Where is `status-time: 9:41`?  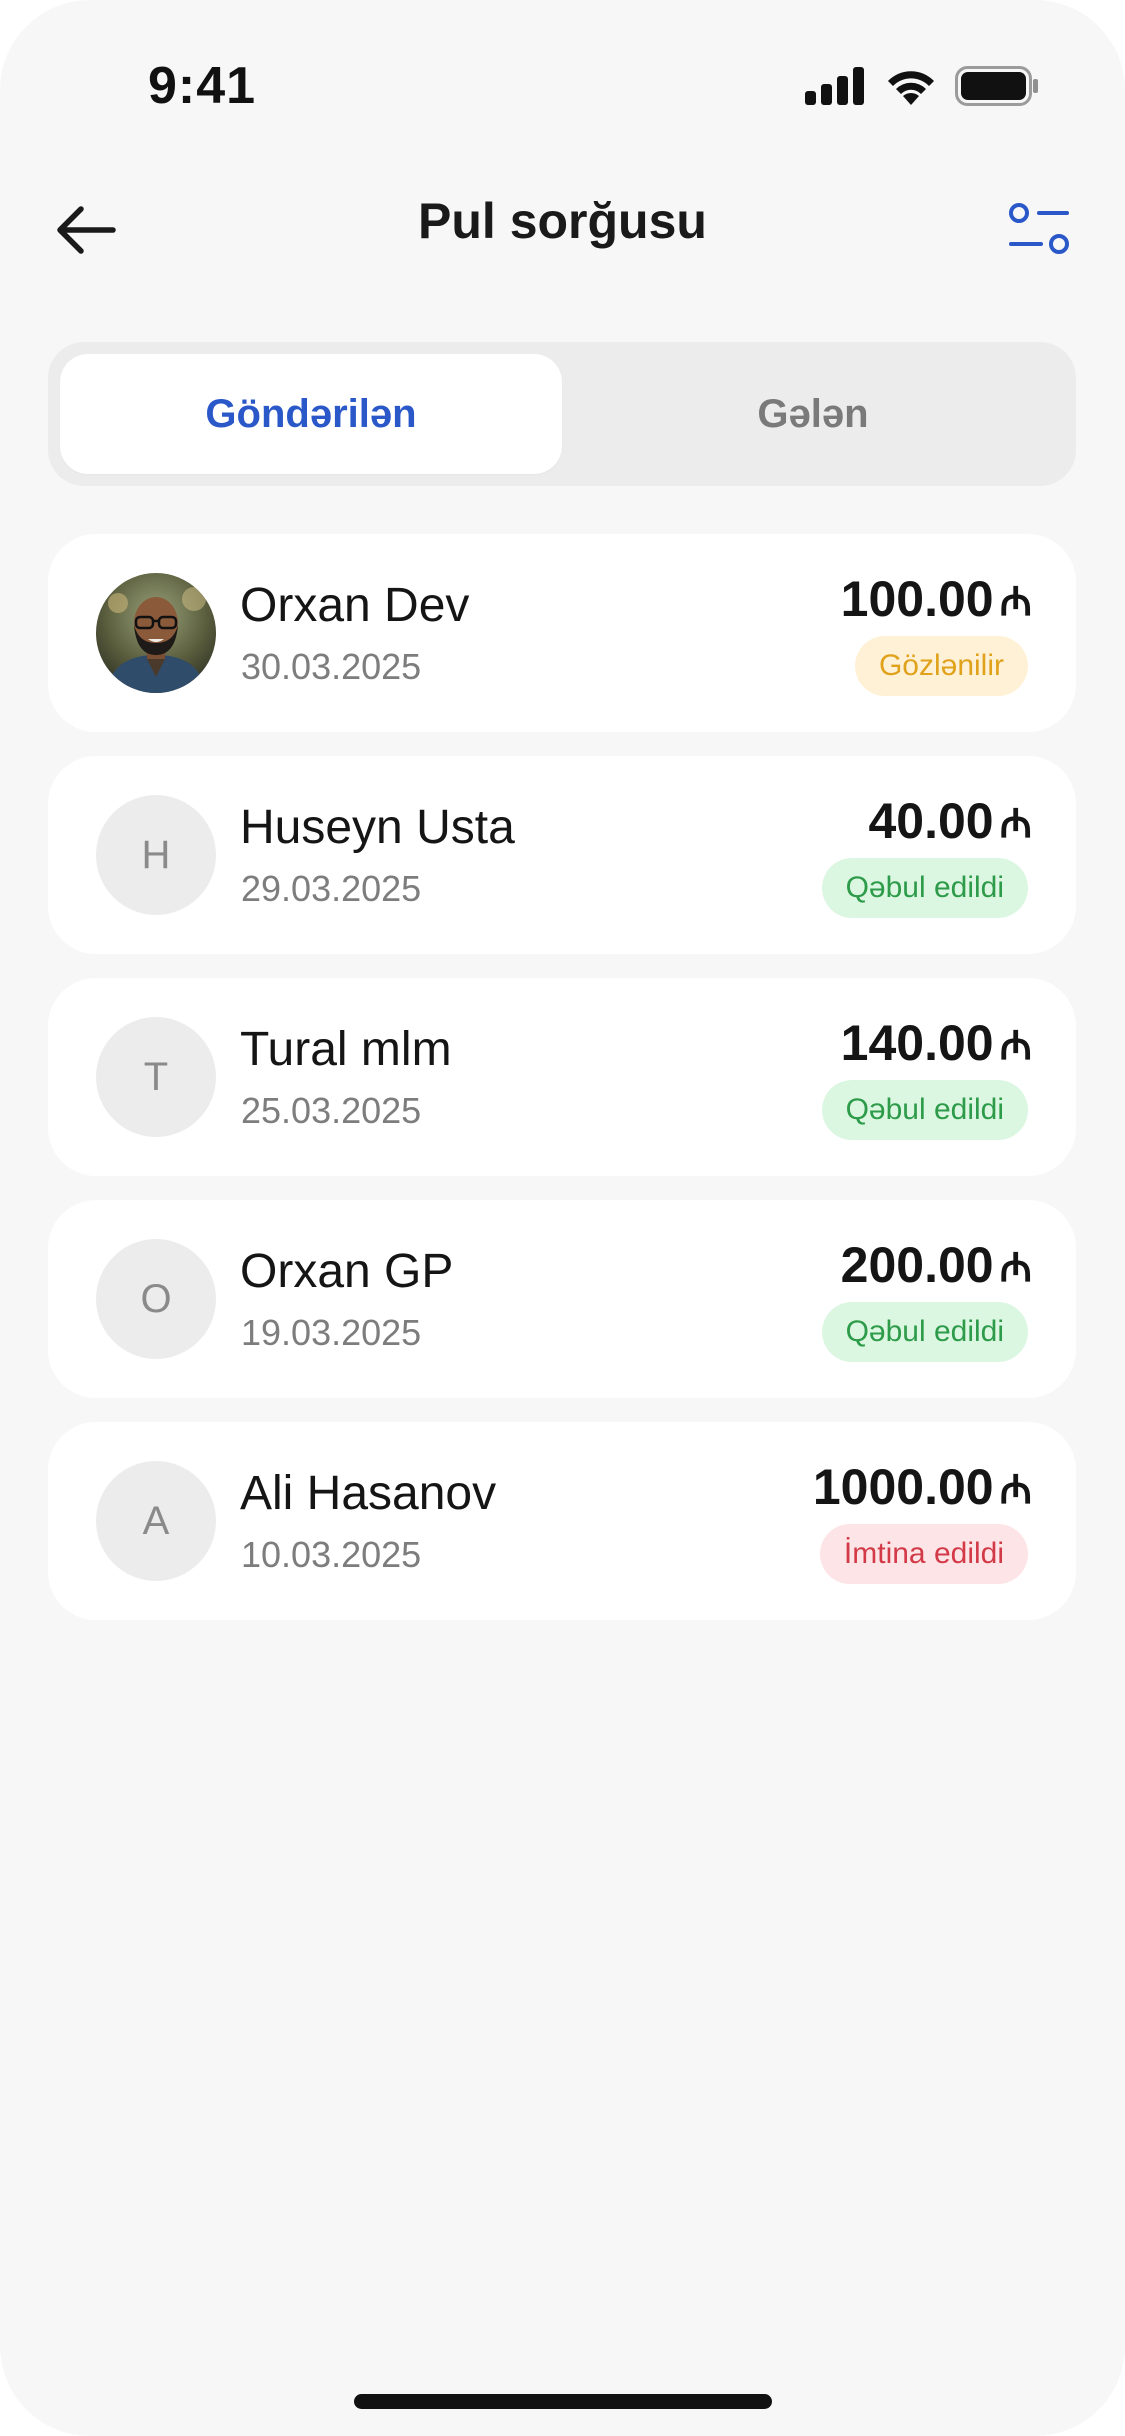 status-time: 9:41 is located at coordinates (202, 86).